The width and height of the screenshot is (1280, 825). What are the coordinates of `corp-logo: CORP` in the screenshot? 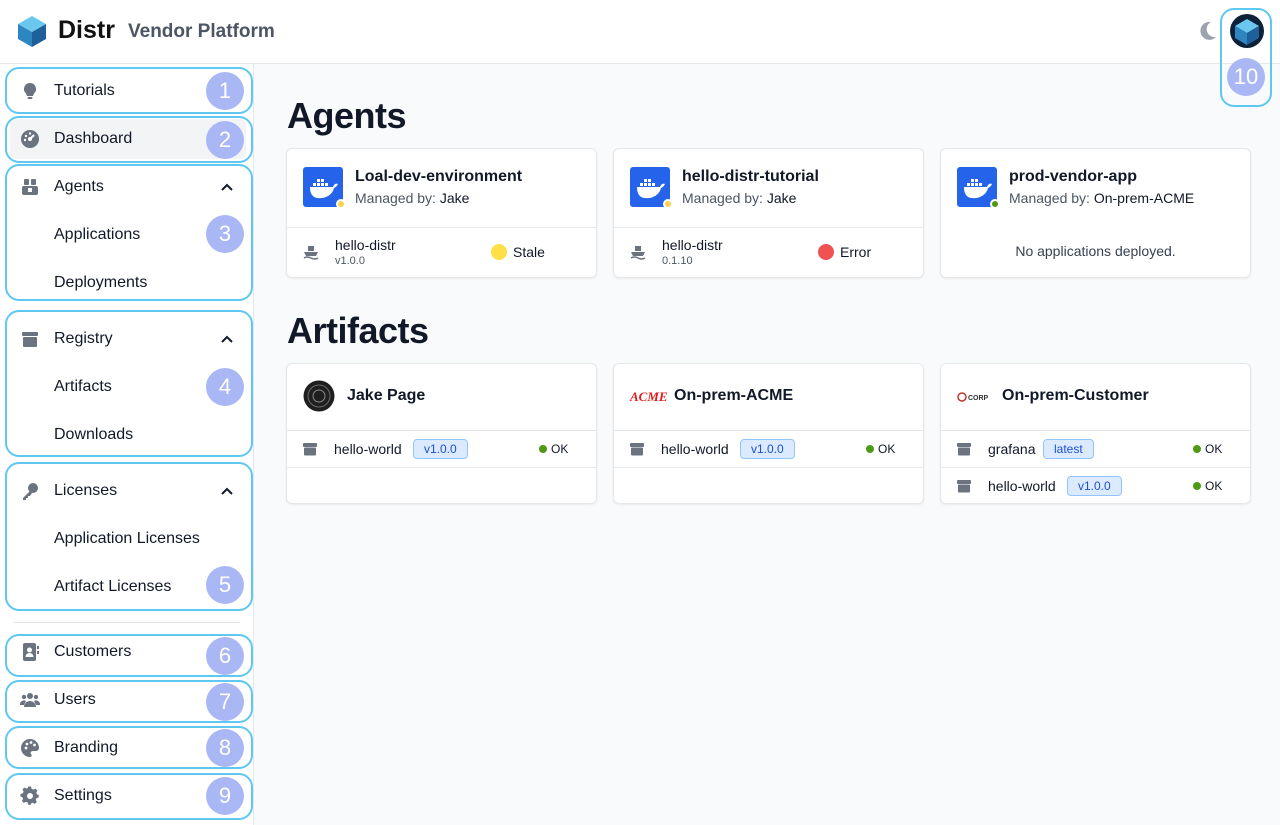 It's located at (974, 396).